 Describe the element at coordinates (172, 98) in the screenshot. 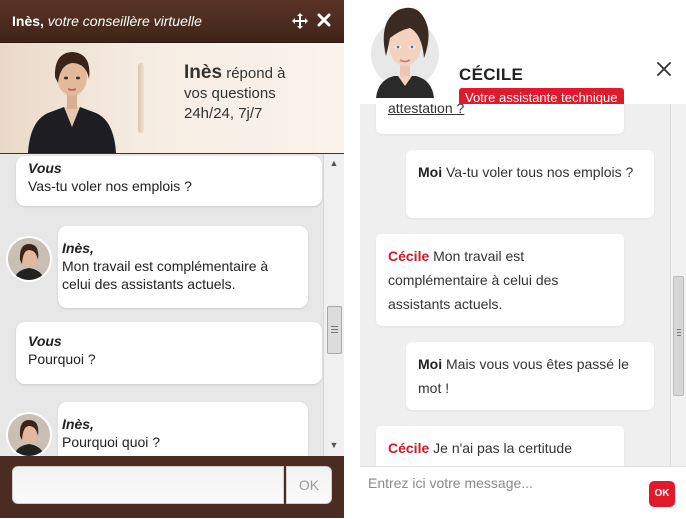

I see `ines-banner: Inès répond à vos questions 24h/24, 7j/7` at that location.